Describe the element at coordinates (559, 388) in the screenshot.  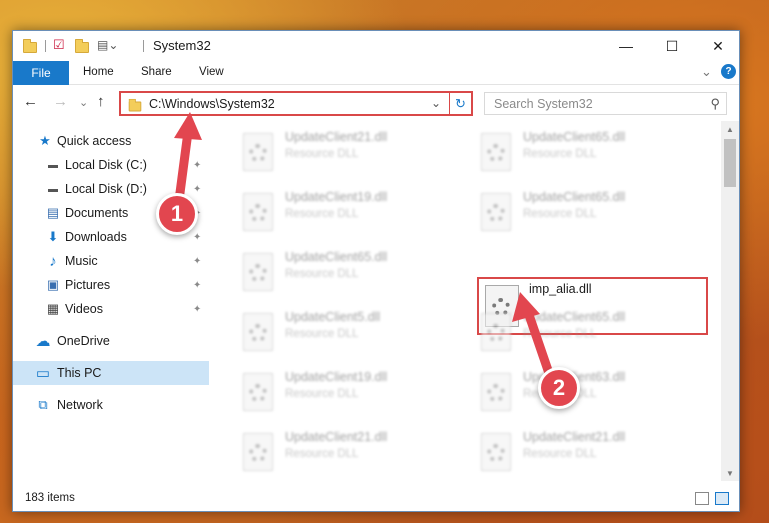
I see `step-2-badge: 2` at that location.